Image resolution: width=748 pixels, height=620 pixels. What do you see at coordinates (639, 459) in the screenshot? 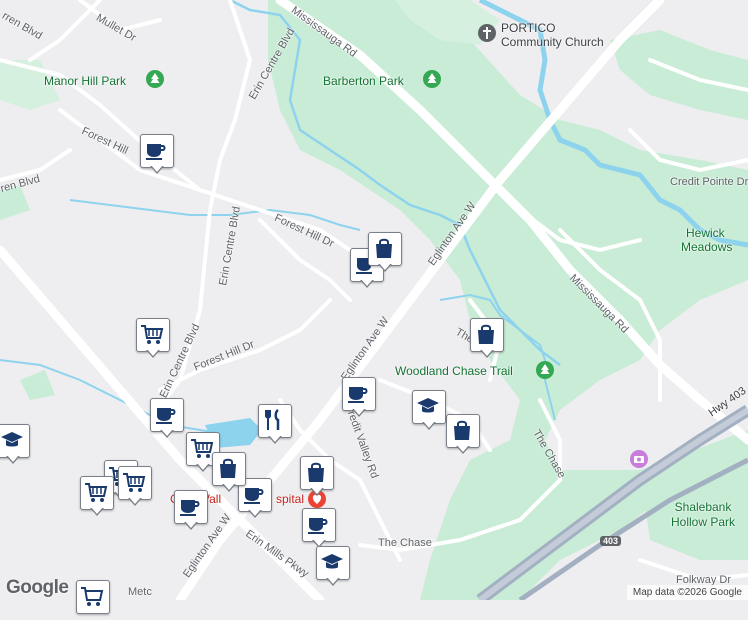
I see `photo-pin-shalebank` at bounding box center [639, 459].